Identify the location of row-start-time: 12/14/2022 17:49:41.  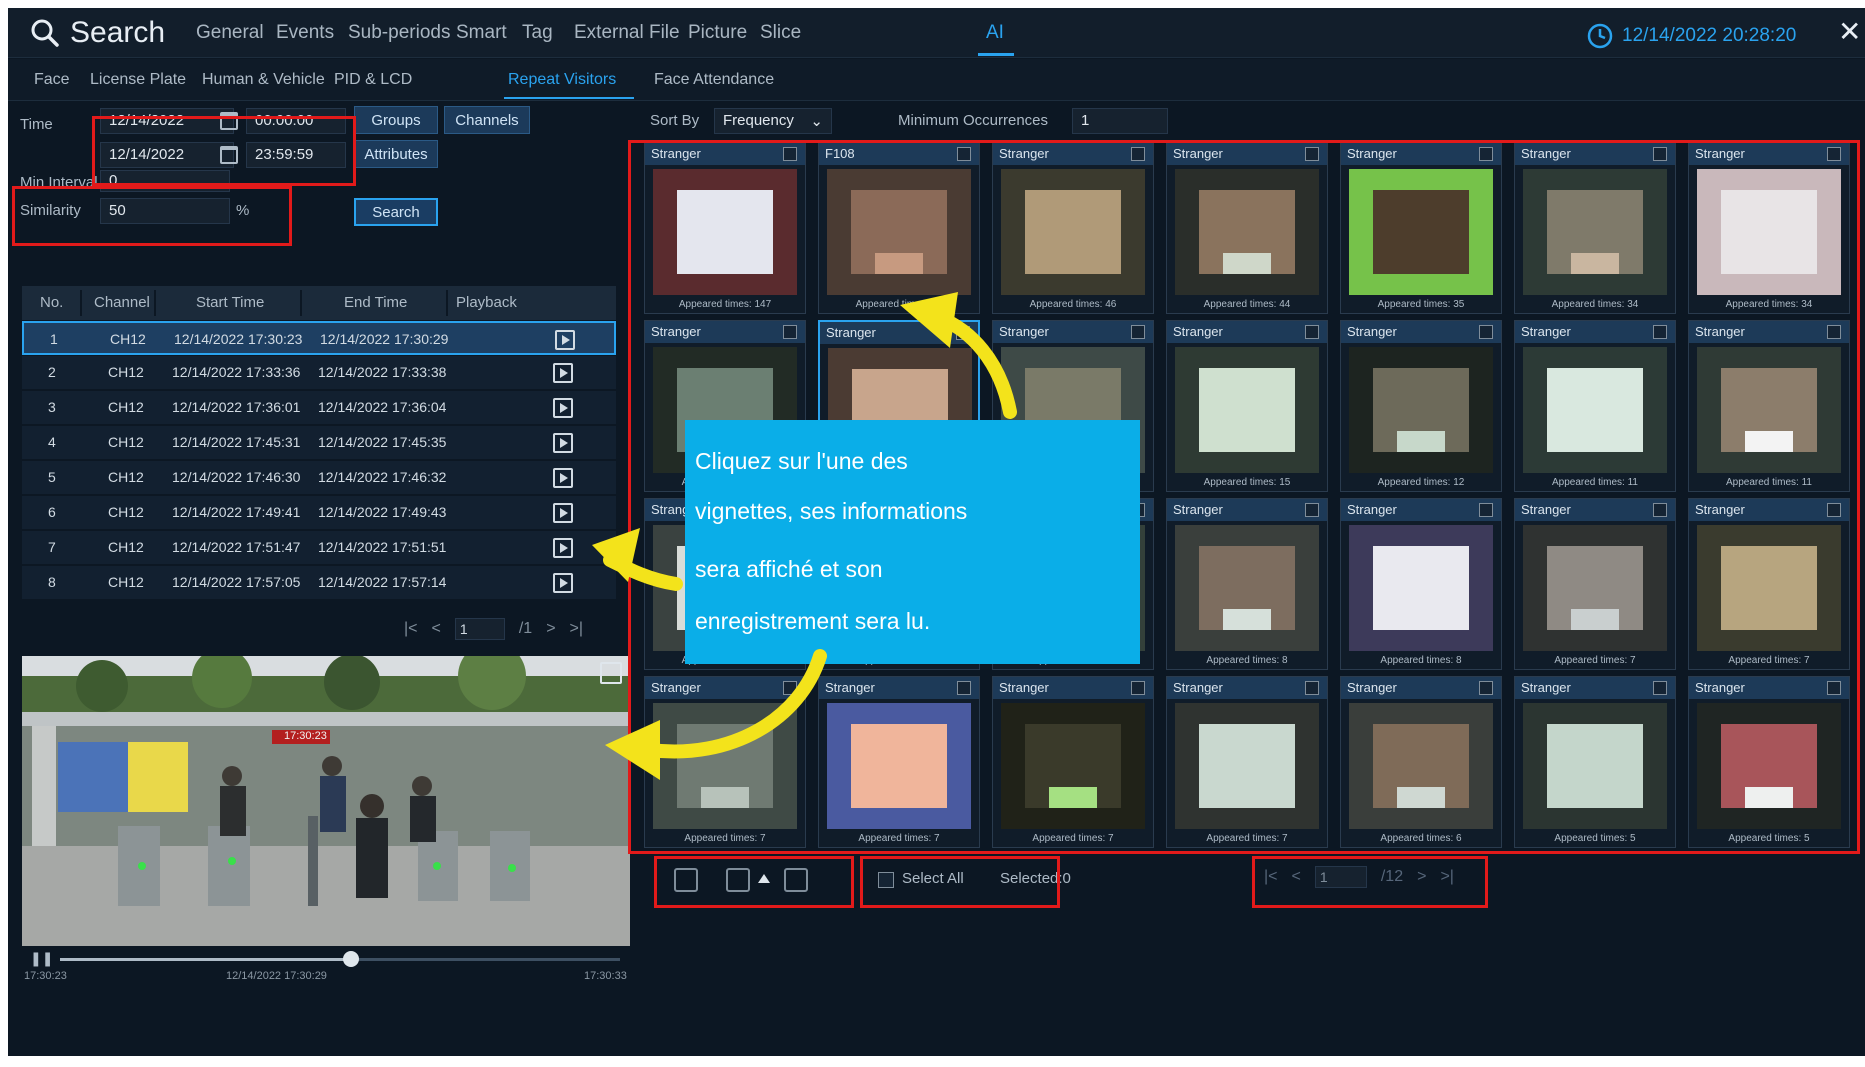
(236, 512).